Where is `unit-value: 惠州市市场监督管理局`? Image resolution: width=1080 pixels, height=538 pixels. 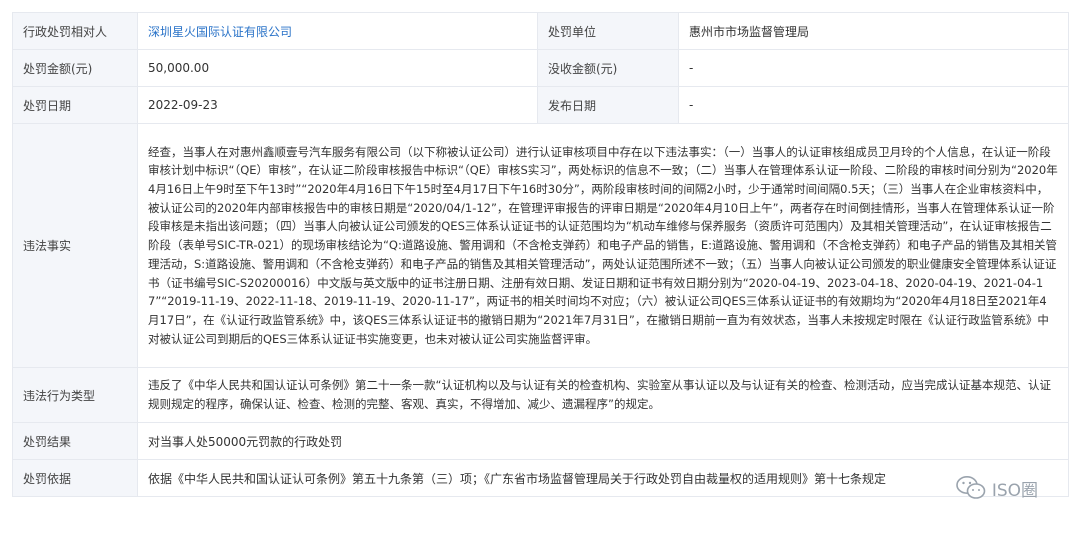
unit-value: 惠州市市场监督管理局 is located at coordinates (873, 31).